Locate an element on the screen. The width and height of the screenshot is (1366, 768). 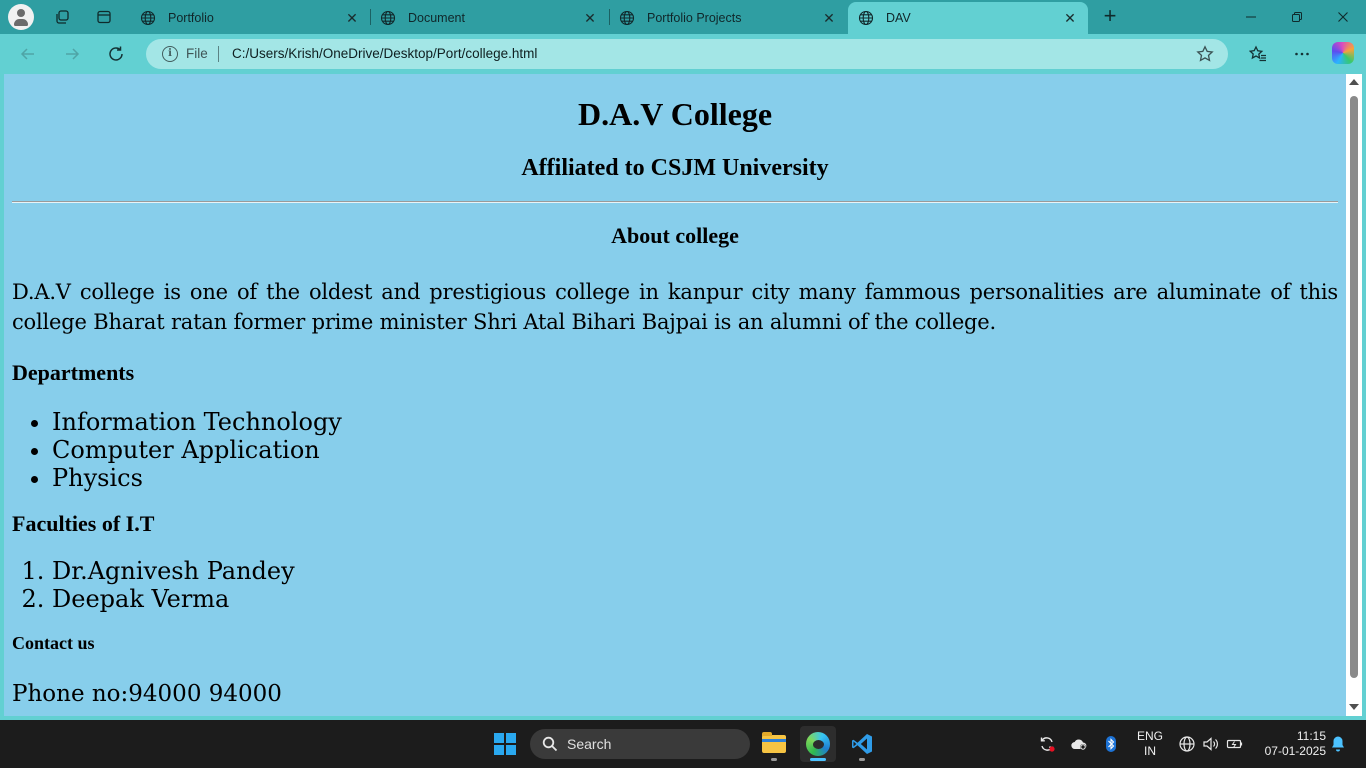
favorites-icon is located at coordinates (1257, 53).